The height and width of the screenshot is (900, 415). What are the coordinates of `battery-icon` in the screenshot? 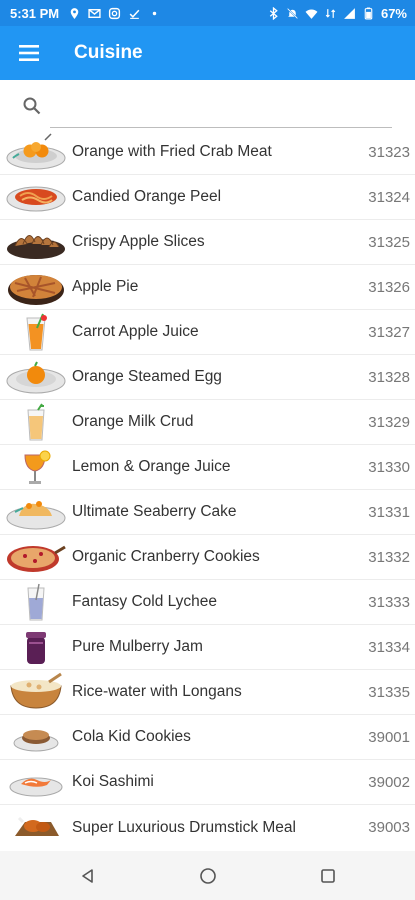 It's located at (368, 13).